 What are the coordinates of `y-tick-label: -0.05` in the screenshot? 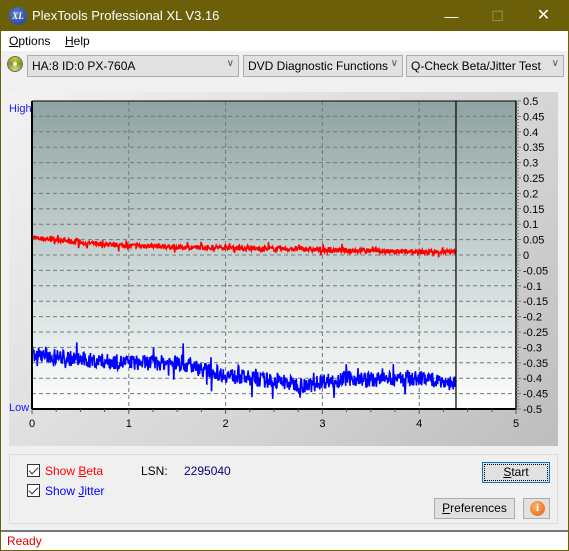 It's located at (535, 271).